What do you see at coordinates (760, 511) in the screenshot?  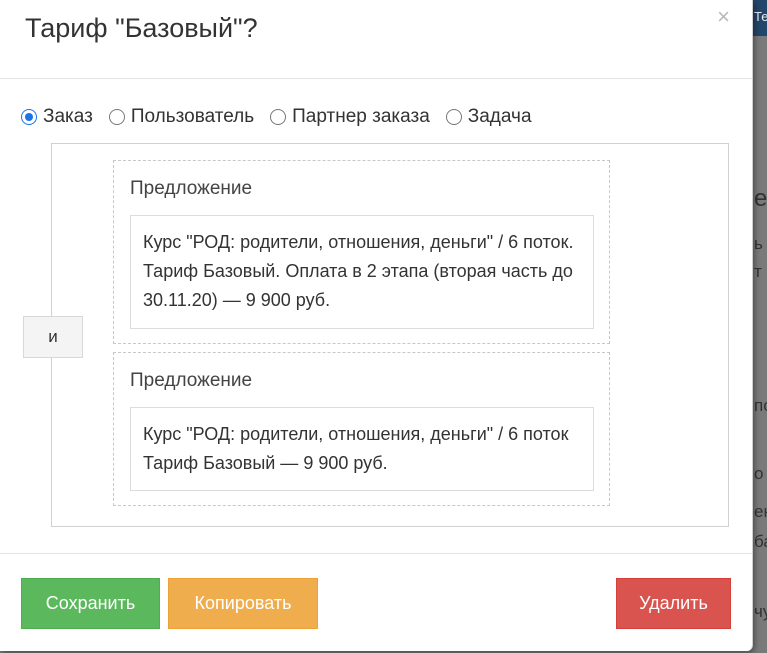 I see `background-text-fragment: ен` at bounding box center [760, 511].